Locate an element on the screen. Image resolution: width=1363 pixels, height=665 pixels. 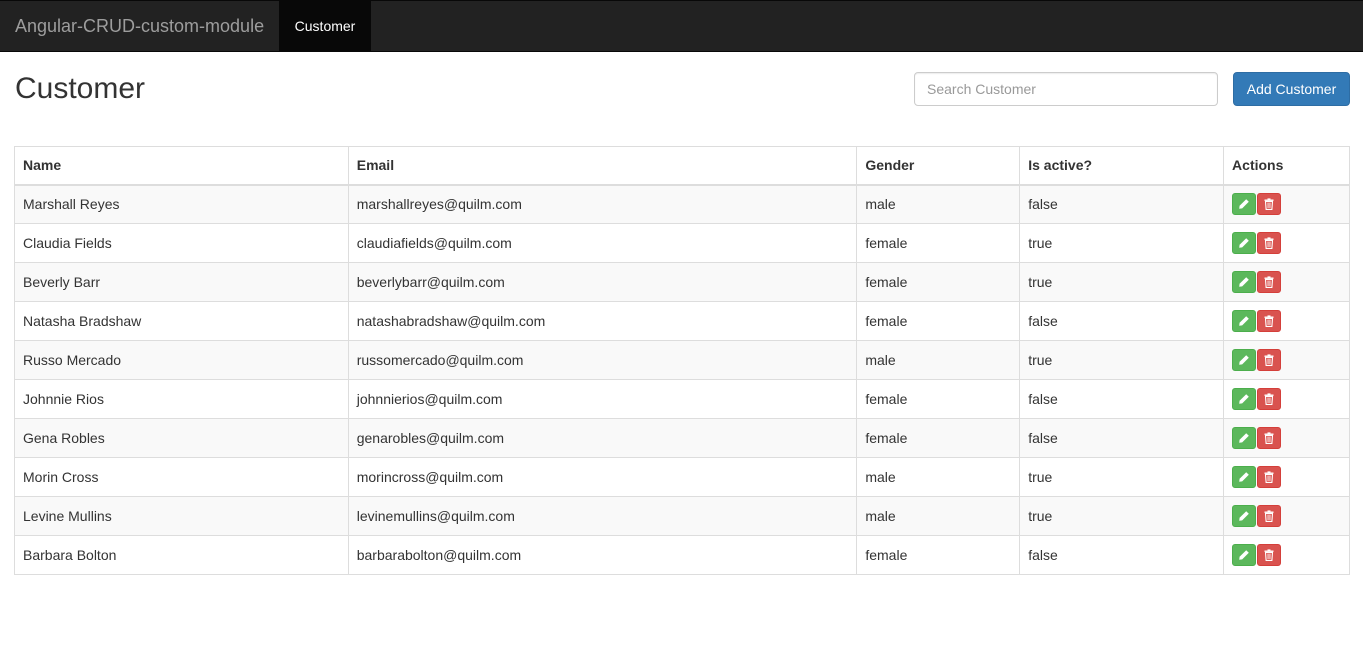
cell-name: Barbara Bolton is located at coordinates (181, 555).